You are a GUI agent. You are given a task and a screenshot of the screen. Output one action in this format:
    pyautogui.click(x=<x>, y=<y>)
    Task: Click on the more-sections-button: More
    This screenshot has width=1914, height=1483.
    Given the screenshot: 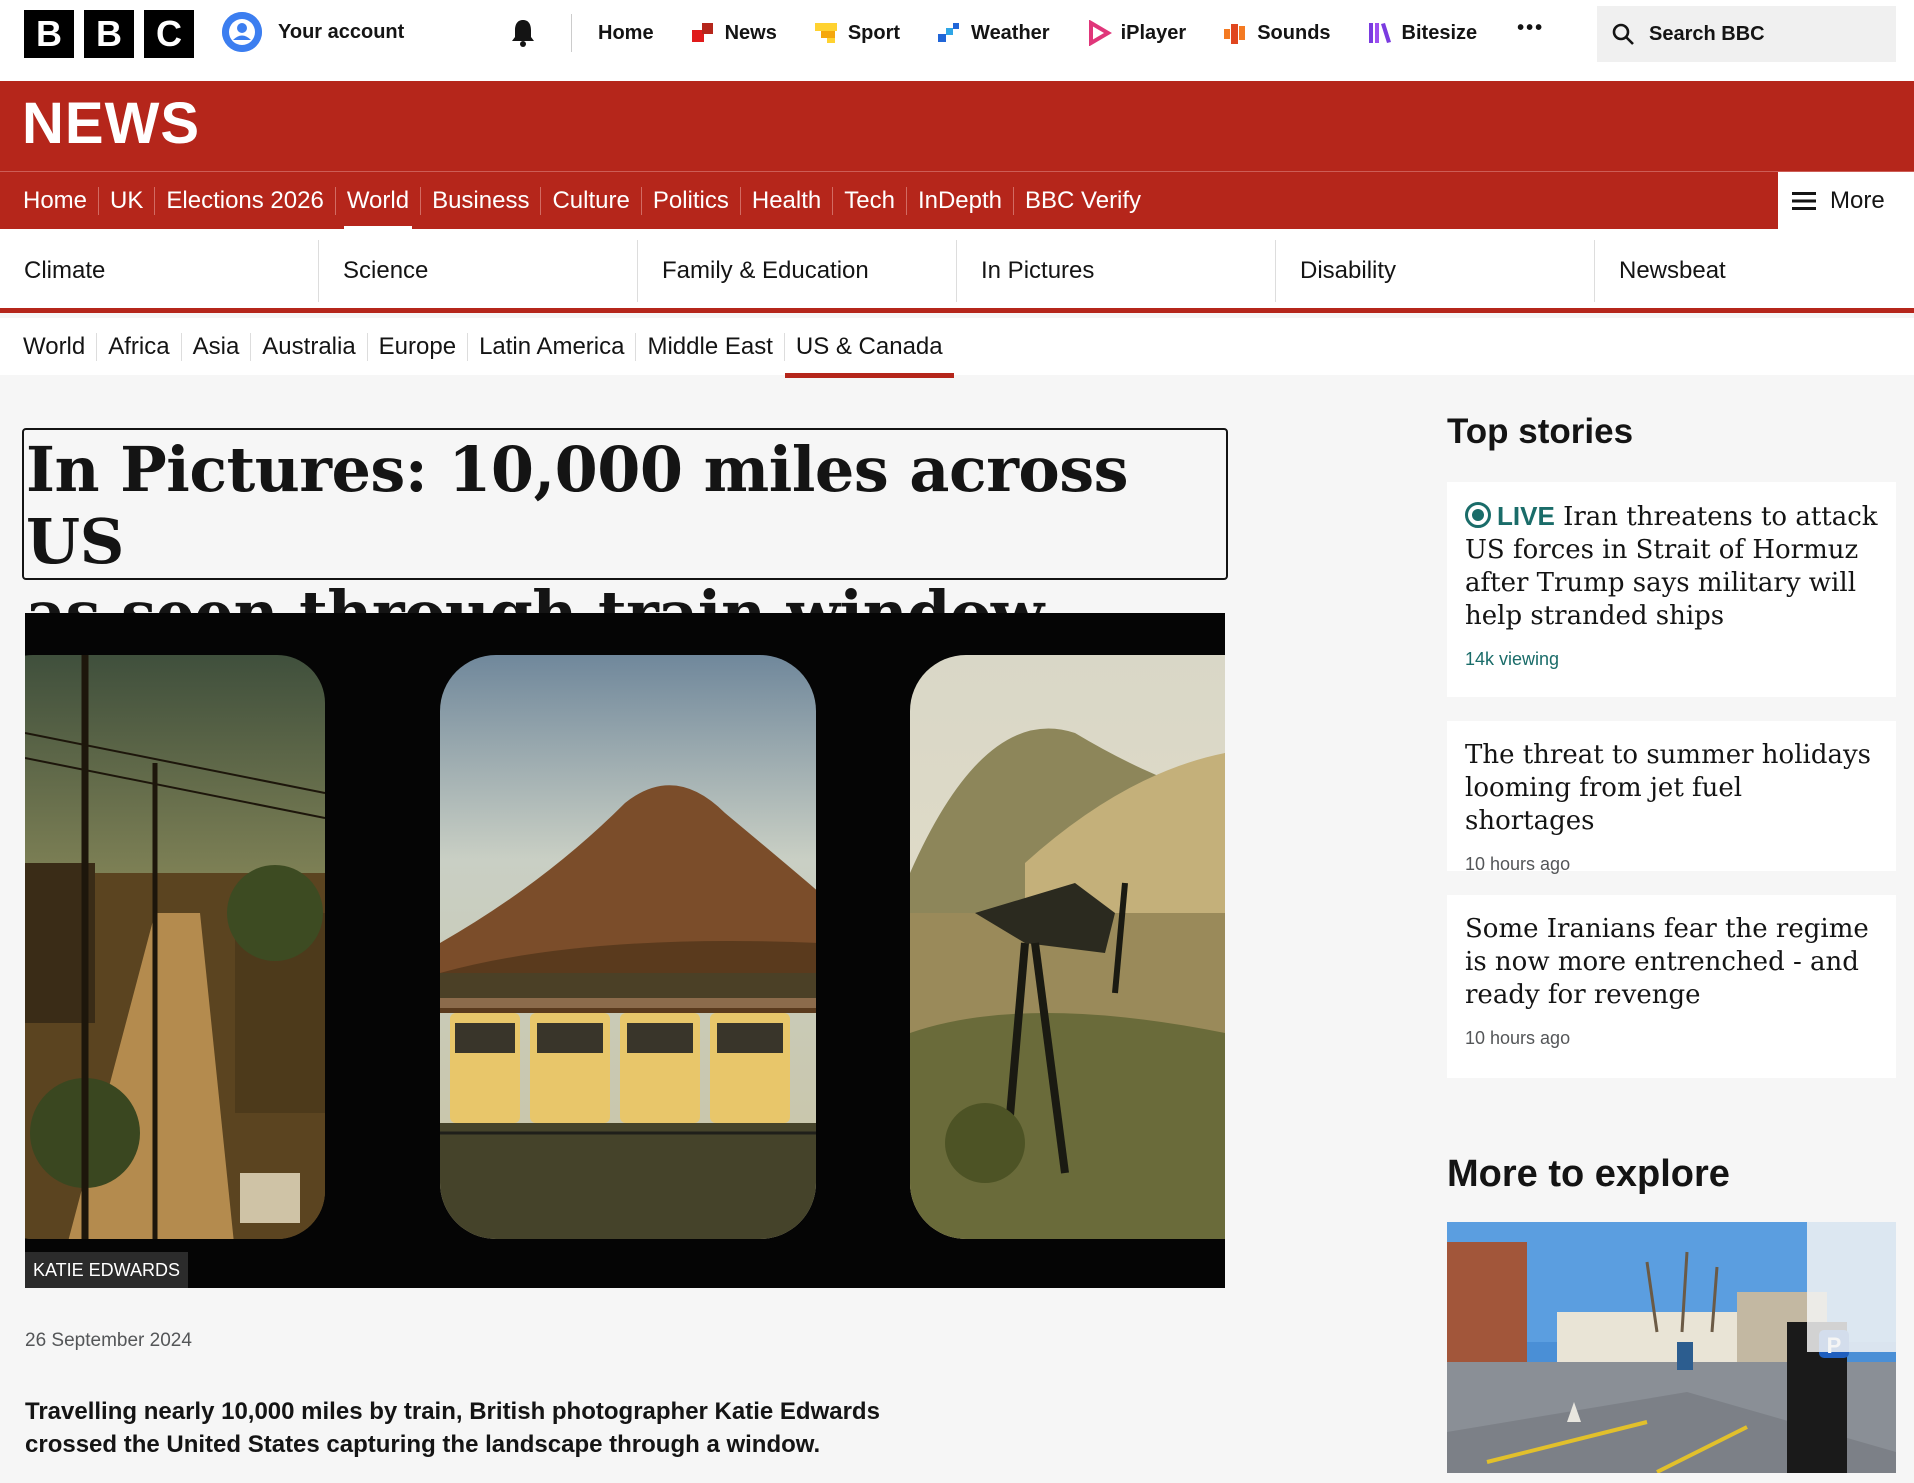 What is the action you would take?
    pyautogui.click(x=1846, y=200)
    